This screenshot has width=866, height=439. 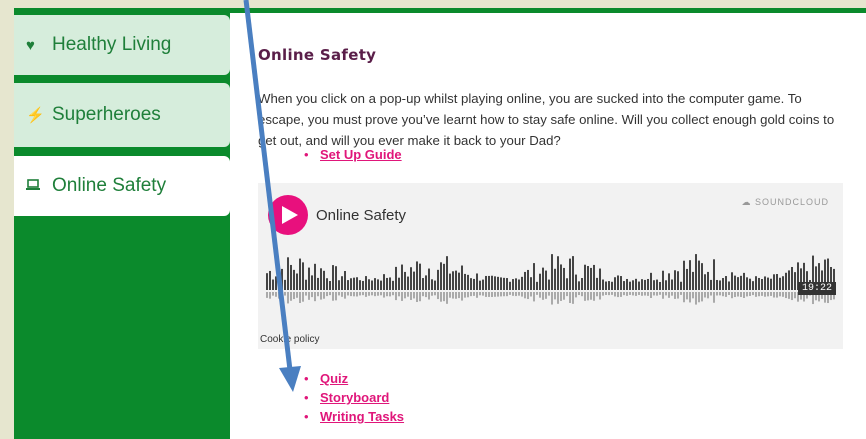 What do you see at coordinates (30, 45) in the screenshot?
I see `heart-icon: ♥` at bounding box center [30, 45].